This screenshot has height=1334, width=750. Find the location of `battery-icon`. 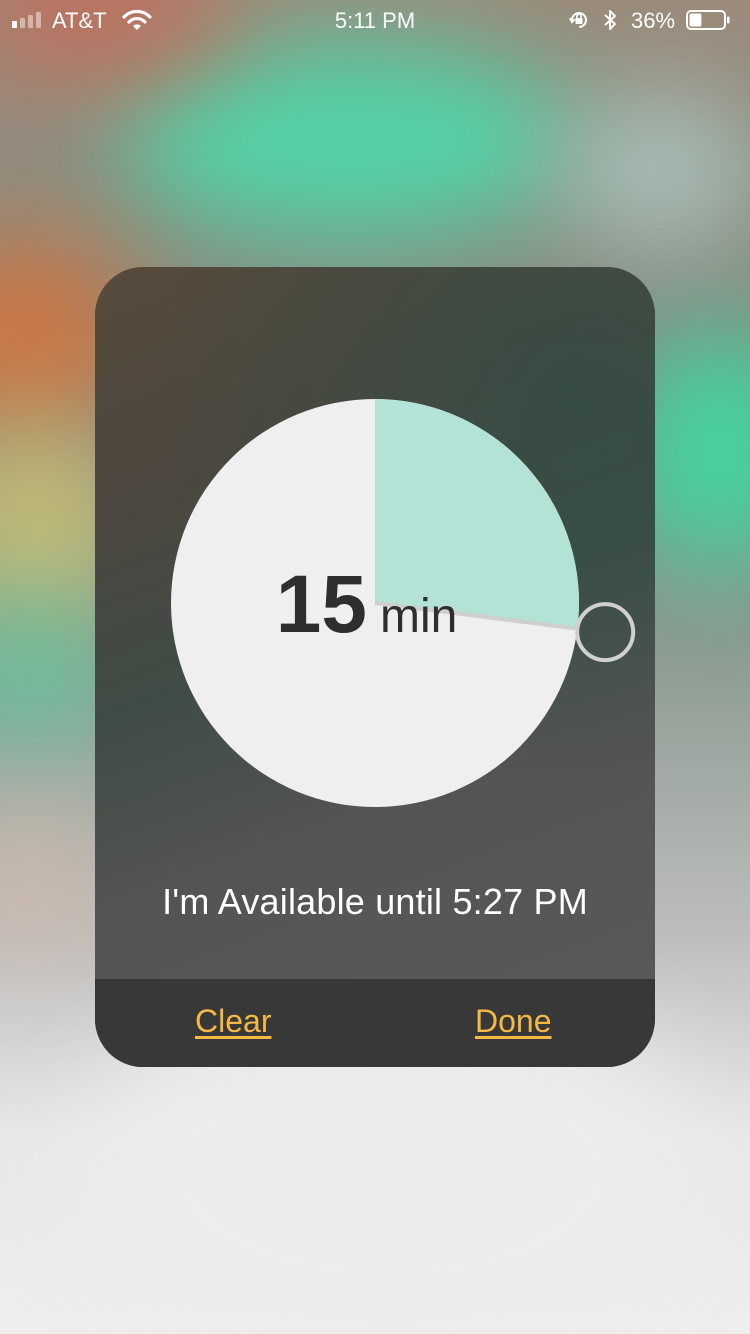

battery-icon is located at coordinates (708, 20).